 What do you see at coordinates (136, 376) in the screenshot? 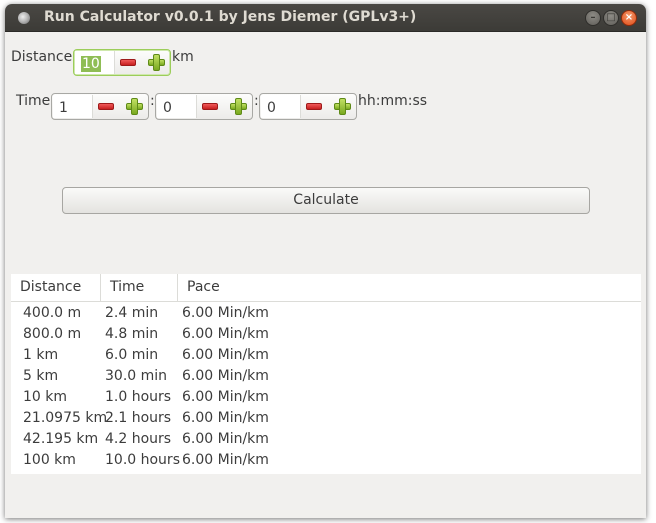
I see `cell-time: 30.0 min` at bounding box center [136, 376].